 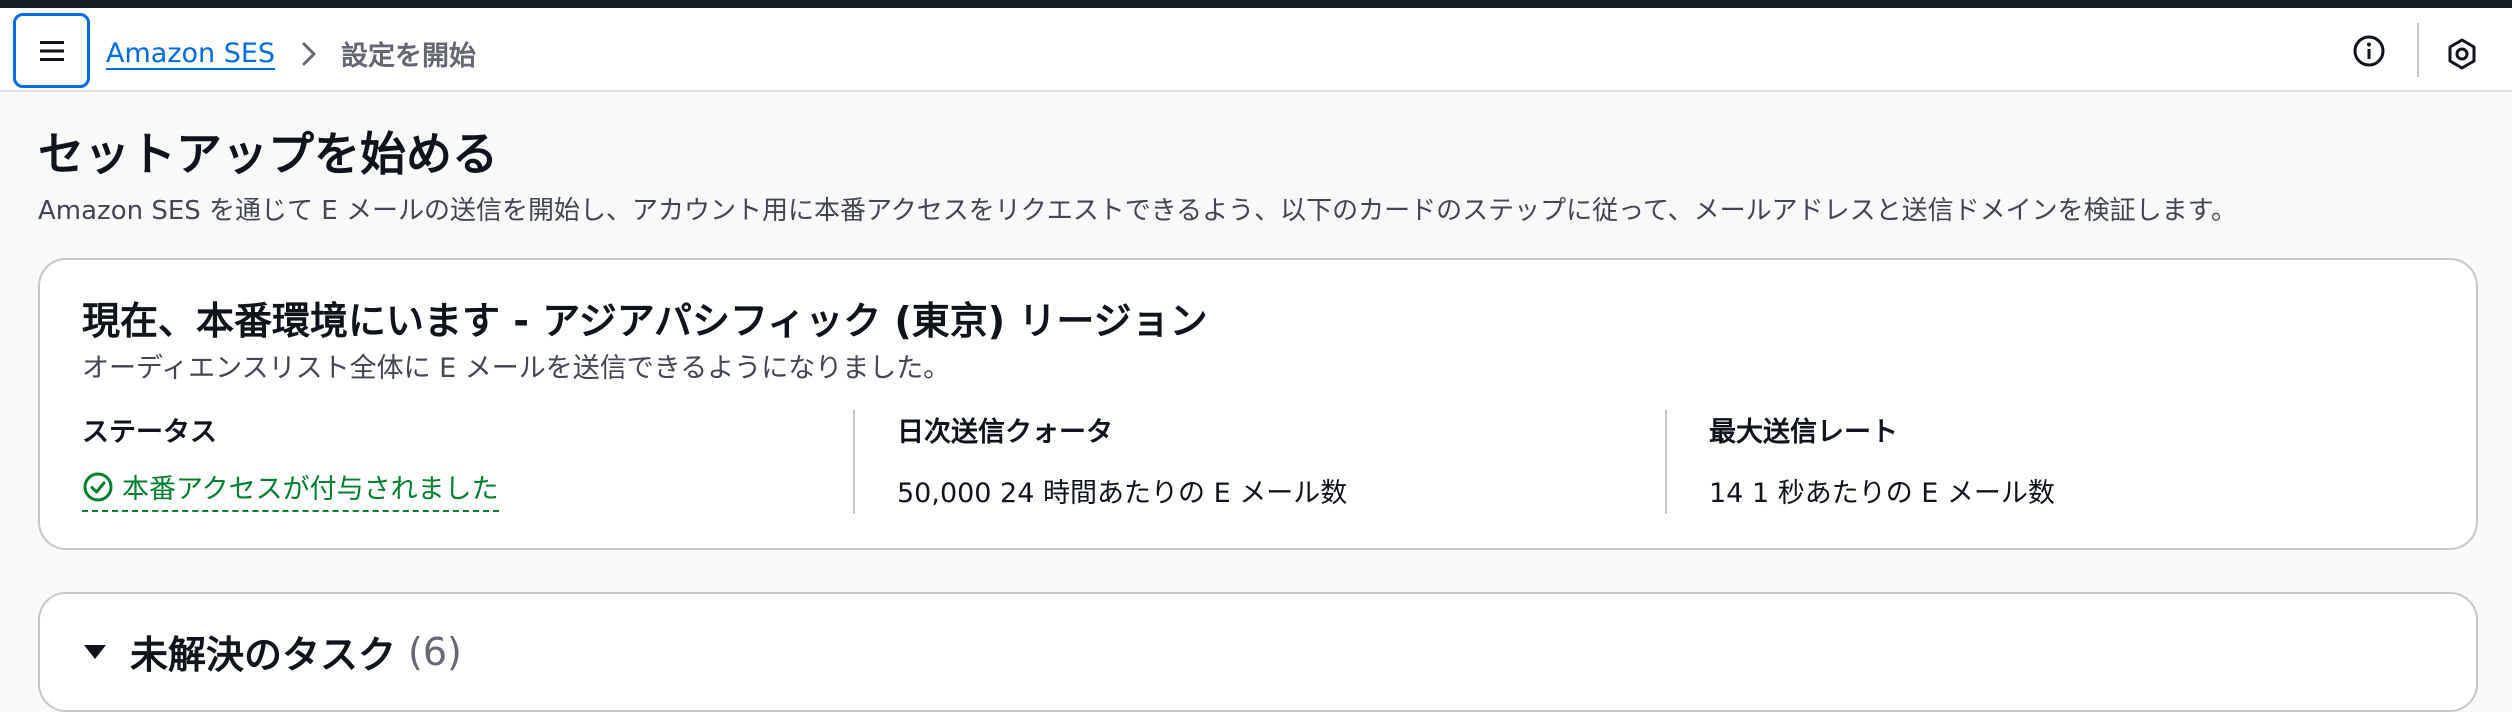 What do you see at coordinates (309, 53) in the screenshot?
I see `chevron-right-icon` at bounding box center [309, 53].